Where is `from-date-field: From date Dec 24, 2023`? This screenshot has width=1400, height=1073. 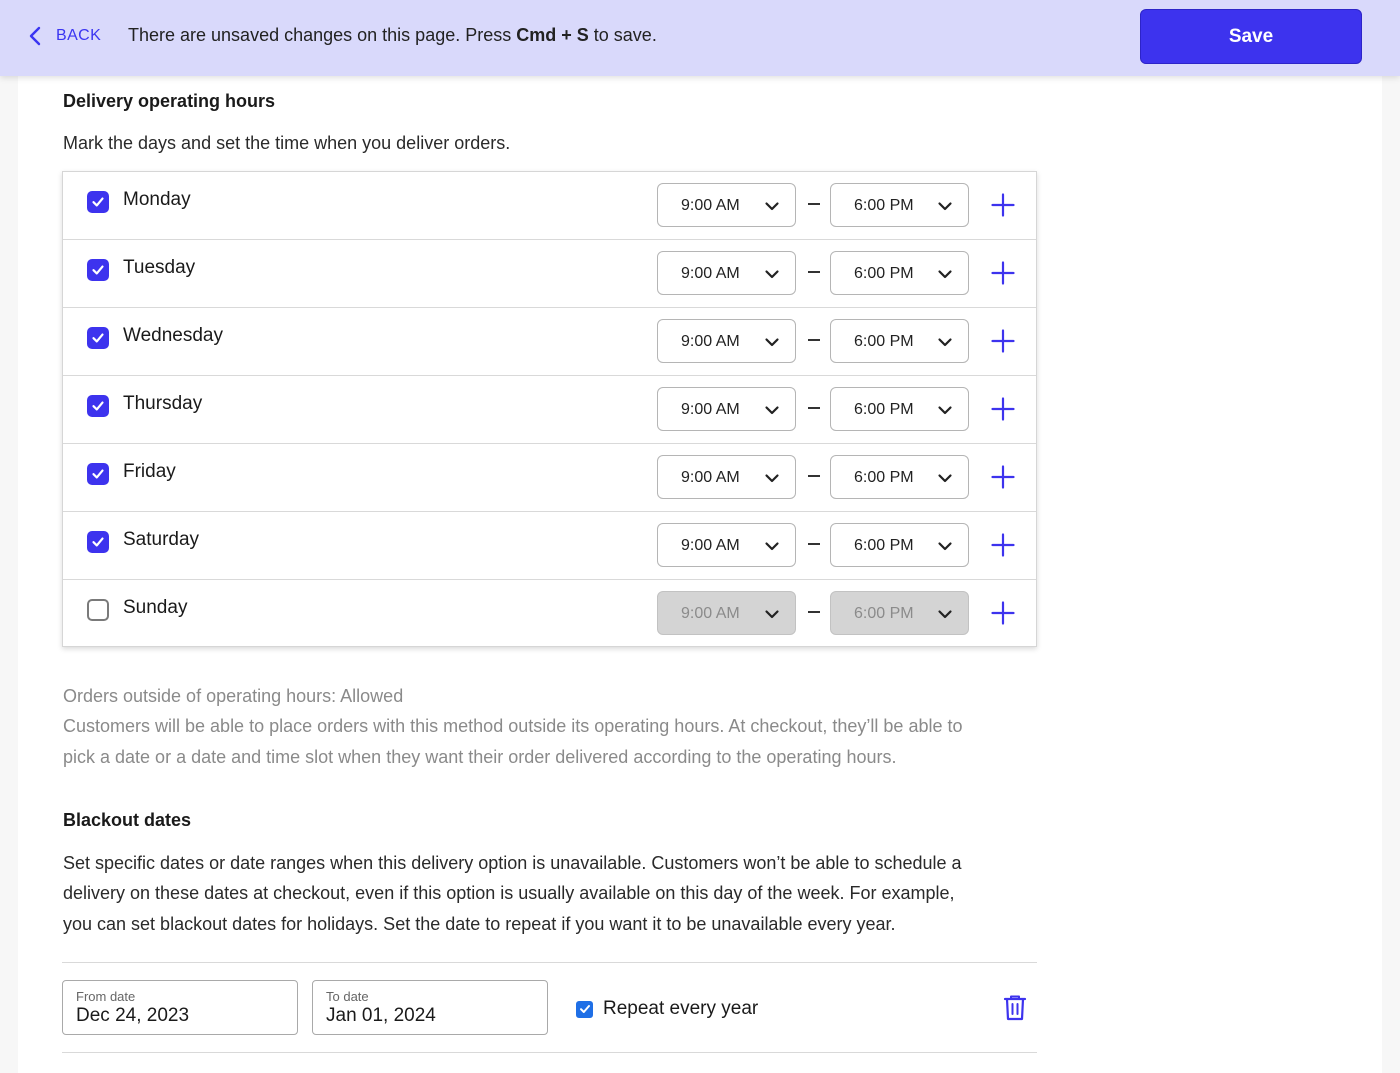 from-date-field: From date Dec 24, 2023 is located at coordinates (180, 1007).